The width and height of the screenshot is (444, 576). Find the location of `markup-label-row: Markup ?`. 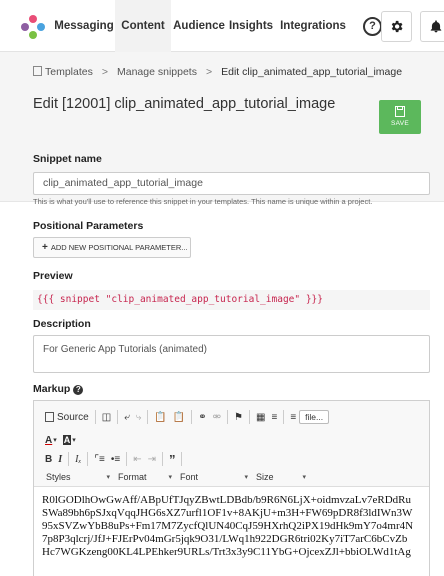

markup-label-row: Markup ? is located at coordinates (58, 389).